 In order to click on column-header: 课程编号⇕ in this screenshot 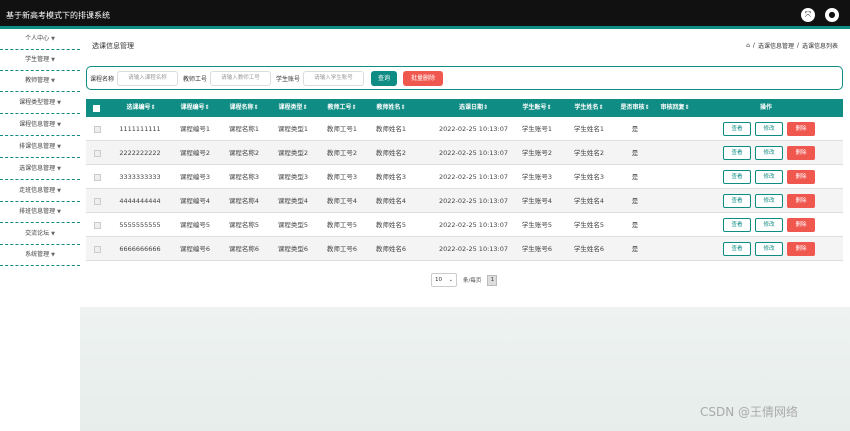, I will do `click(195, 108)`.